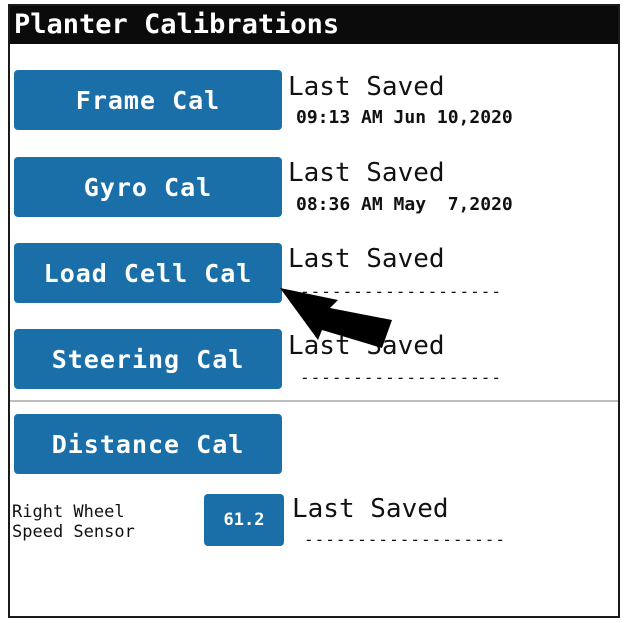 This screenshot has height=623, width=633. What do you see at coordinates (314, 25) in the screenshot?
I see `page-title: Planter Calibrations` at bounding box center [314, 25].